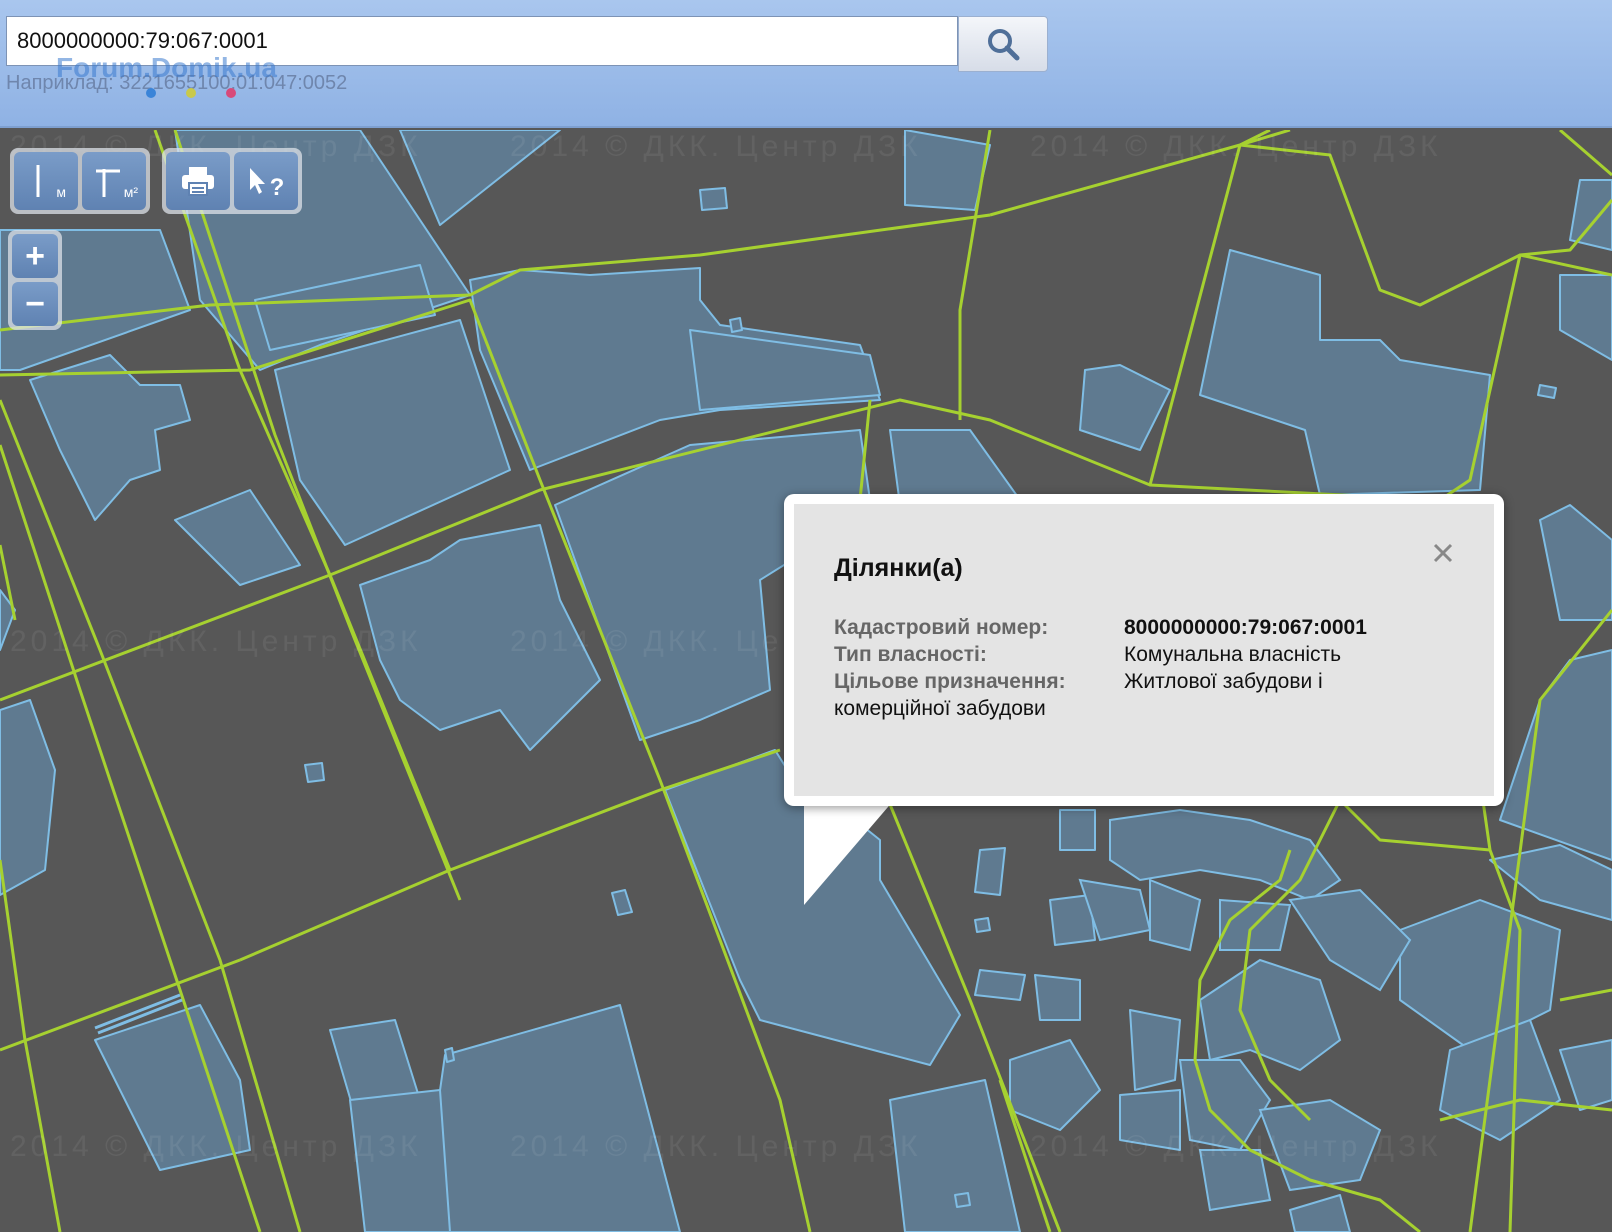 The width and height of the screenshot is (1612, 1232). I want to click on measure-toolbar: м м², so click(80, 181).